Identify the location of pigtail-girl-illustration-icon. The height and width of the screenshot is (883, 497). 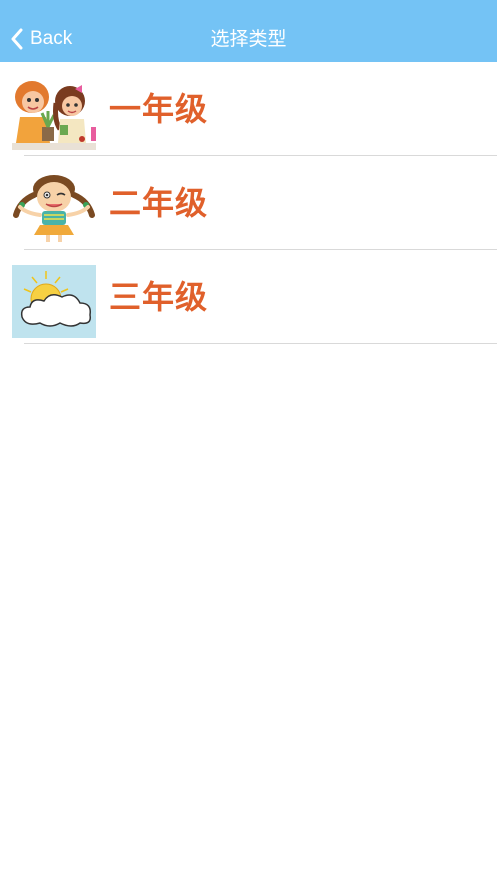
(54, 207).